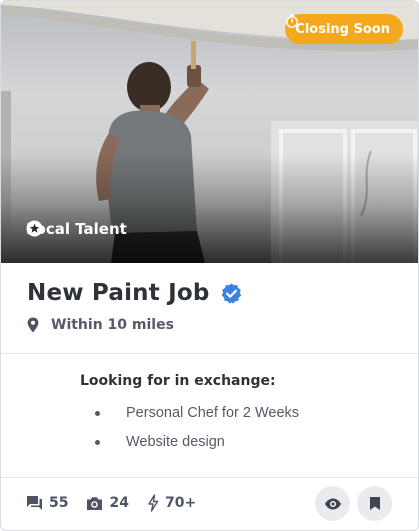  What do you see at coordinates (292, 21) in the screenshot?
I see `stopwatch-icon` at bounding box center [292, 21].